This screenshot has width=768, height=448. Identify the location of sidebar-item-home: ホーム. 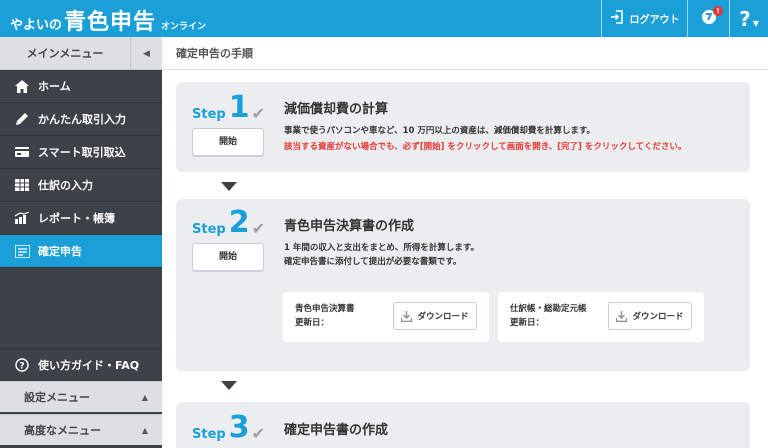
(81, 86).